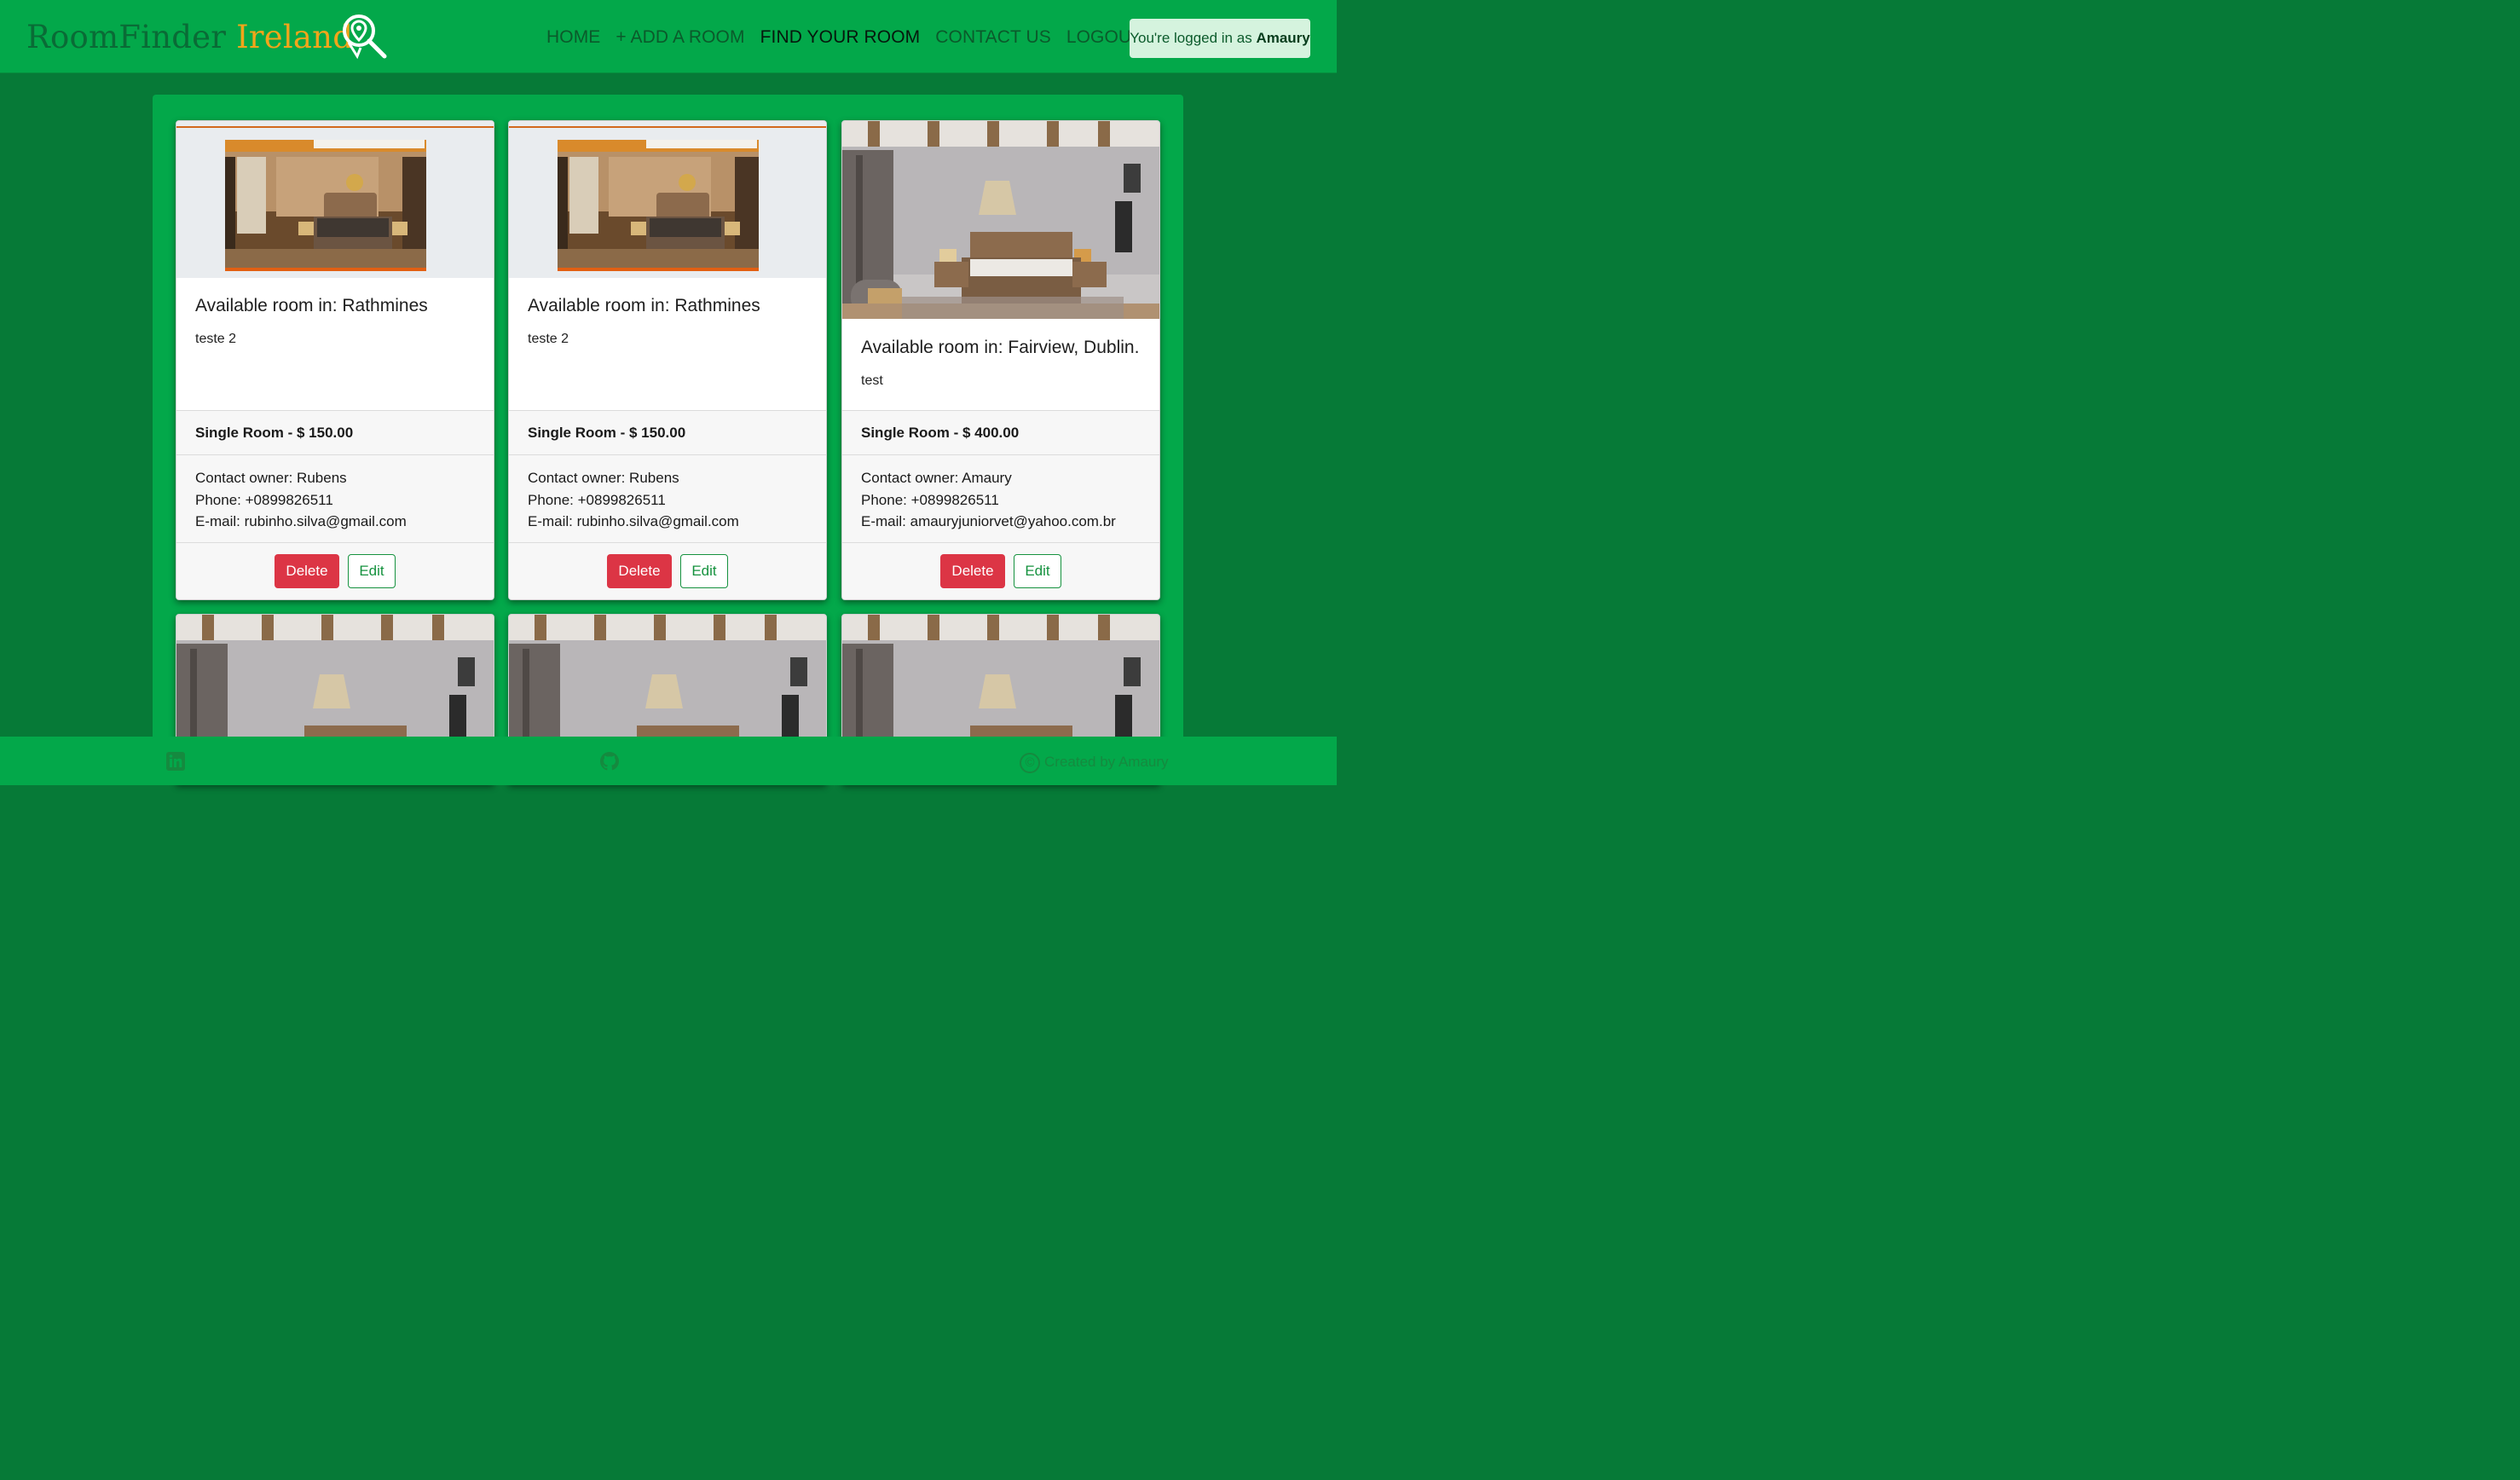  What do you see at coordinates (295, 37) in the screenshot?
I see `brand-name-part2: Ireland` at bounding box center [295, 37].